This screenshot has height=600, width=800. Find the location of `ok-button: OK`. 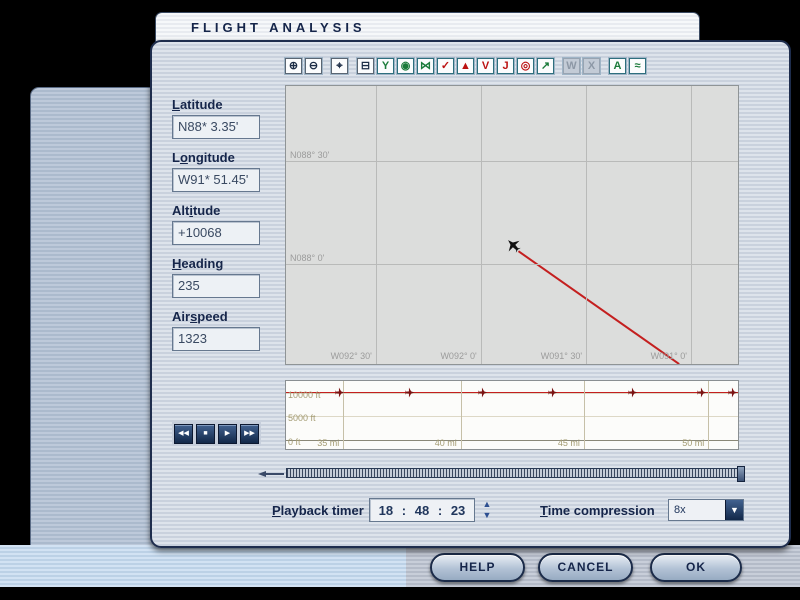

ok-button: OK is located at coordinates (696, 567).